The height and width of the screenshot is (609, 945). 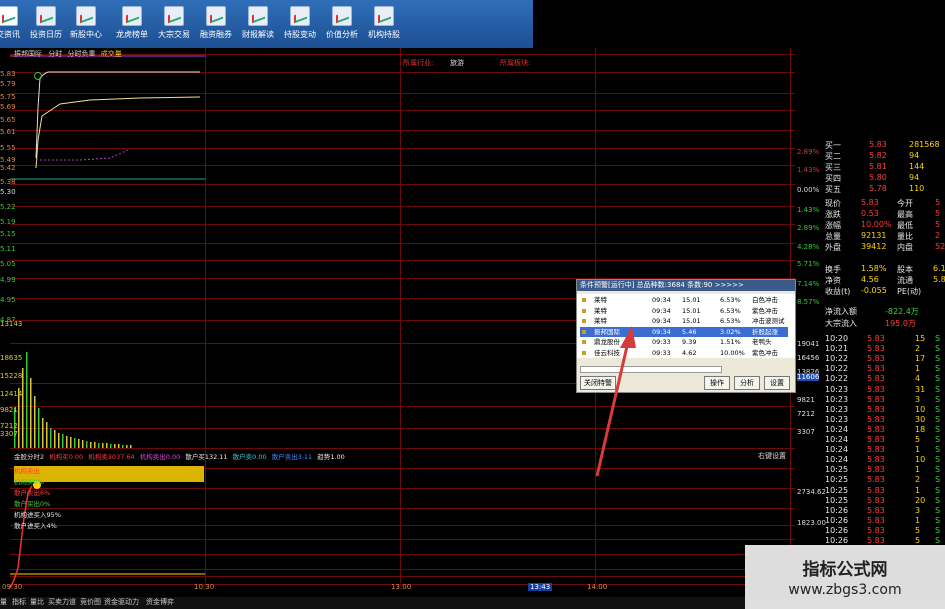 I want to click on volume-tick-right: 9821, so click(x=806, y=400).